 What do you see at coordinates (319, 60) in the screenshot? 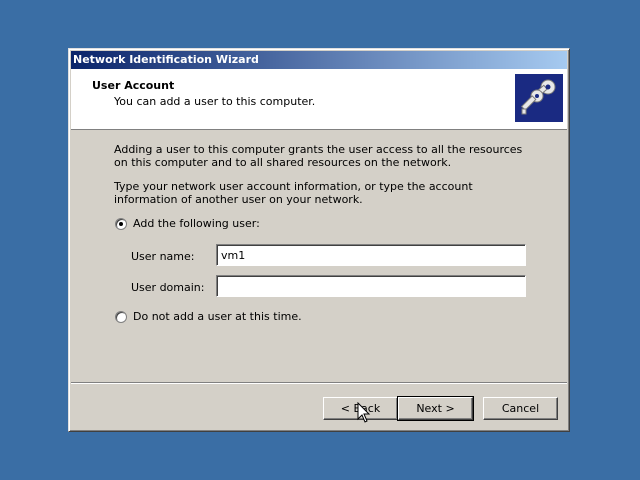
I see `title-bar: Network Identification Wizard` at bounding box center [319, 60].